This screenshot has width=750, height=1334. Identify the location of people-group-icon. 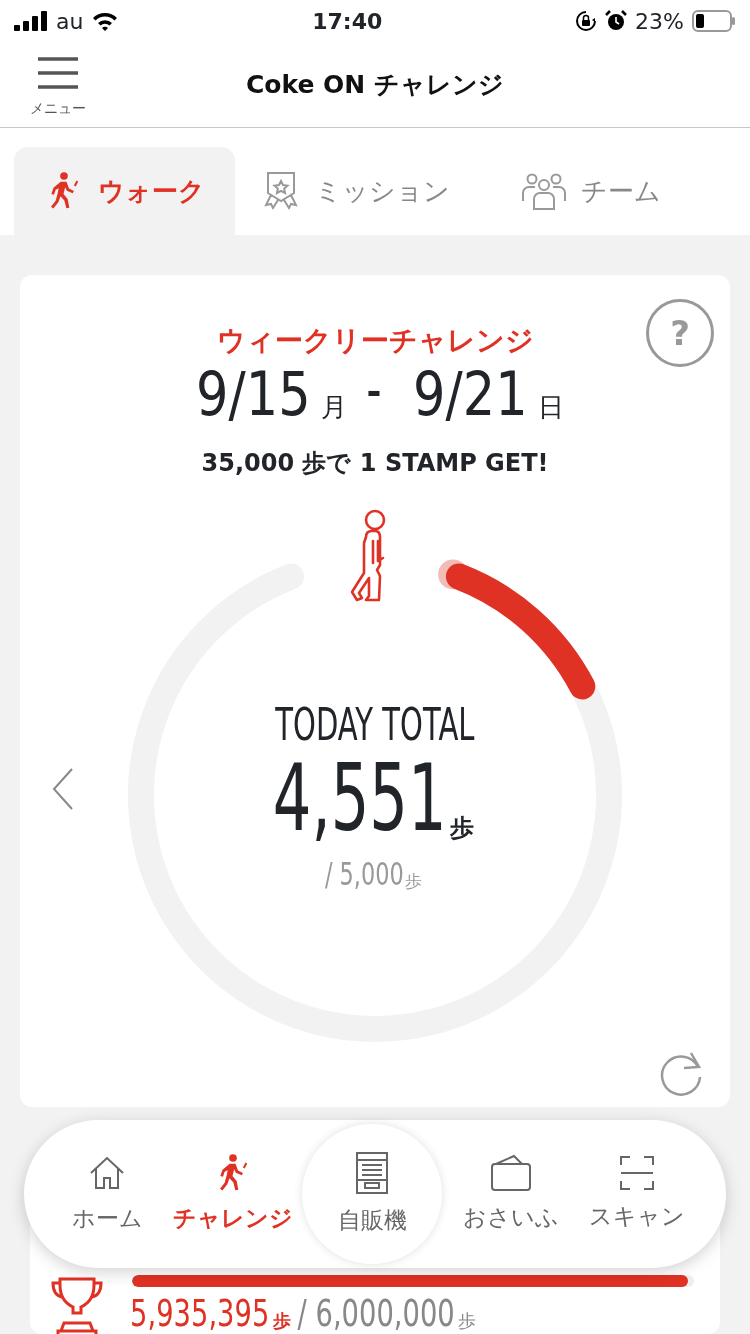
(544, 191).